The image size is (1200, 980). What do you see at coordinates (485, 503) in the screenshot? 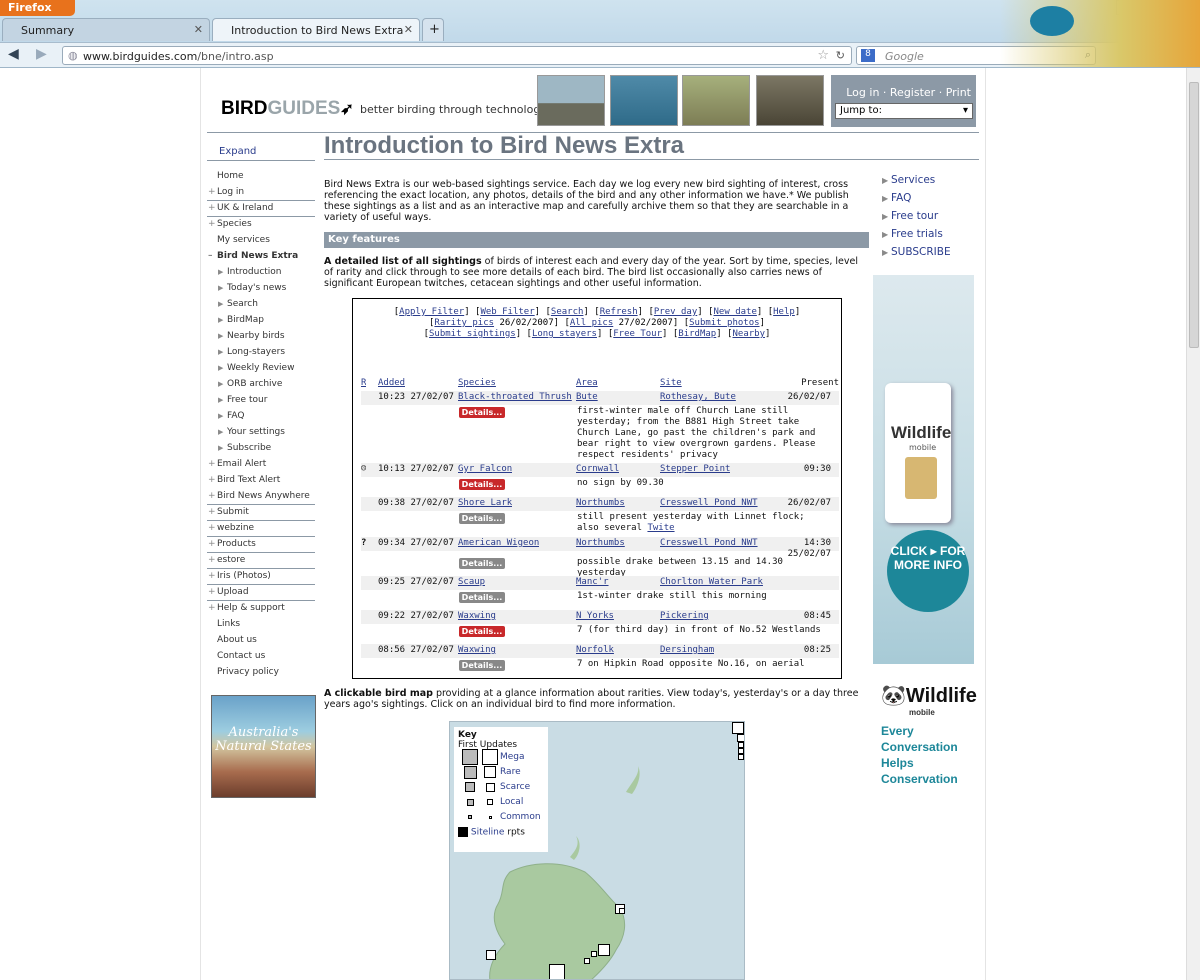
I see `species-link: Shore Lark` at bounding box center [485, 503].